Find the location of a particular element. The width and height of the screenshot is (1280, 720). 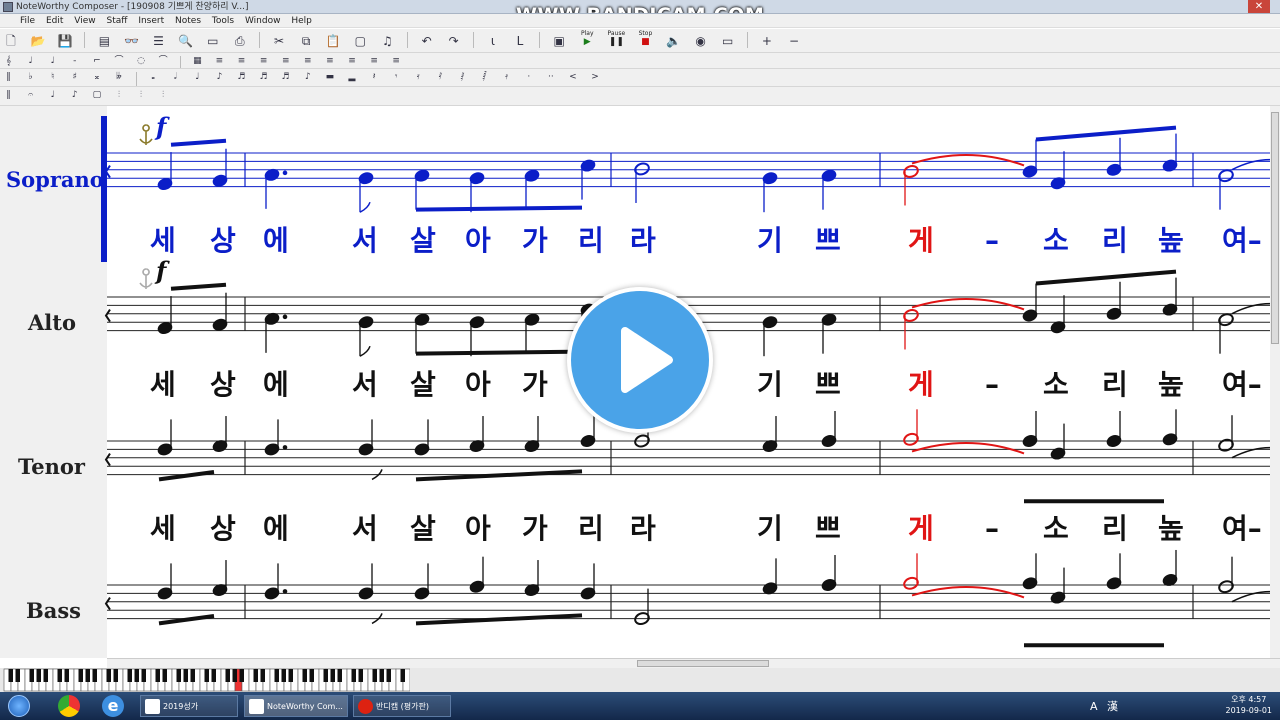

flat-icon: ♭ is located at coordinates (30, 77).